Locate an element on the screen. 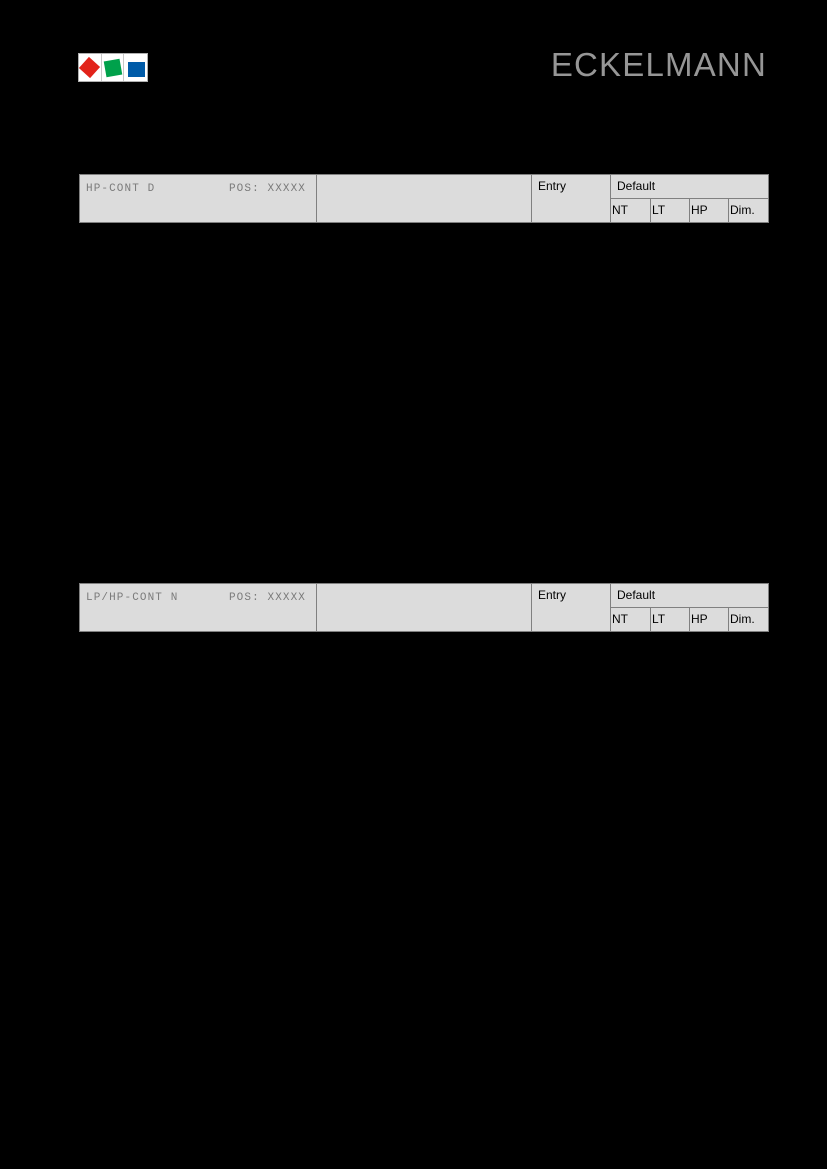 The height and width of the screenshot is (1169, 827). device-name-label: HP-CONT D is located at coordinates (121, 189).